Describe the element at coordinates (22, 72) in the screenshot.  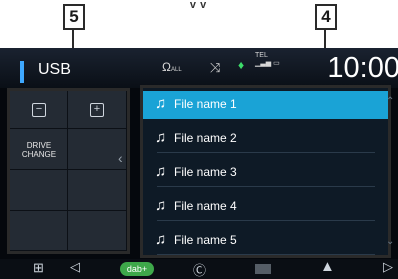
I see `usb-indicator` at that location.